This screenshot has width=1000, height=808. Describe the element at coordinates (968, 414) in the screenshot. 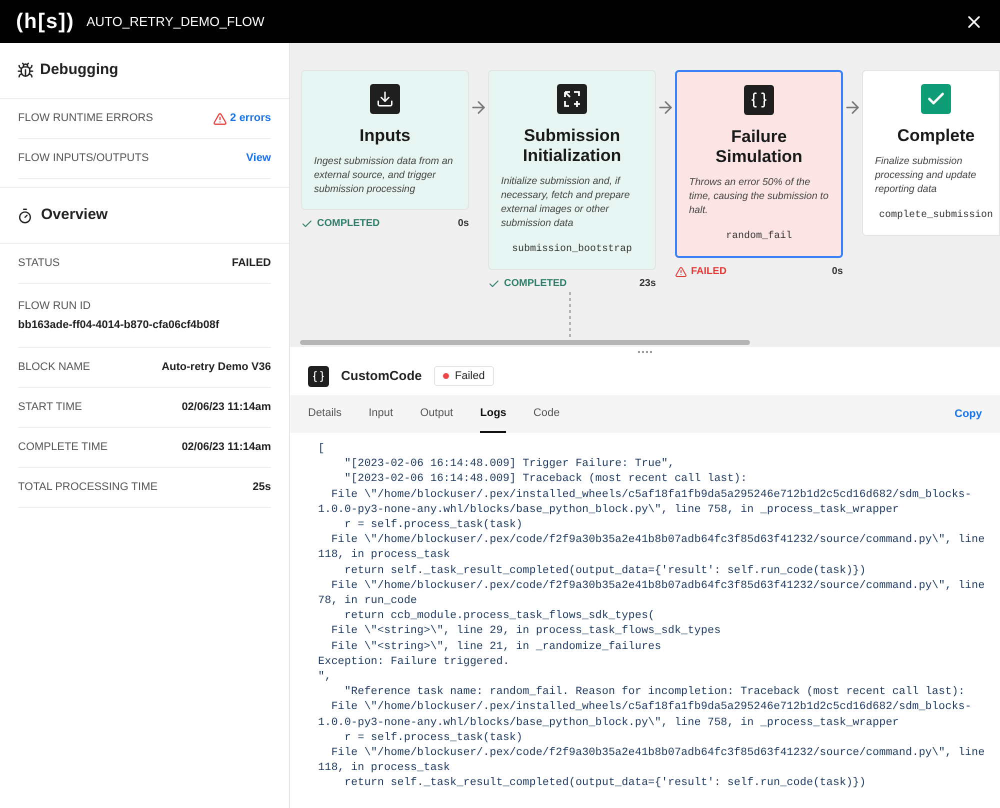

I see `copy-link: Copy` at that location.